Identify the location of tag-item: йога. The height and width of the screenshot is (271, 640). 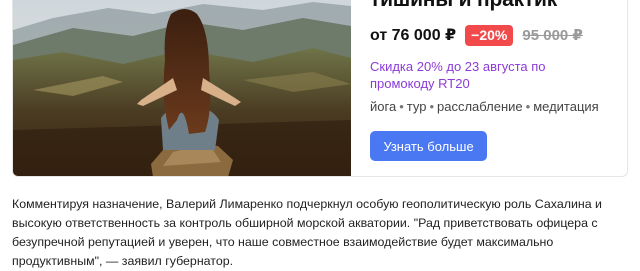
(383, 106).